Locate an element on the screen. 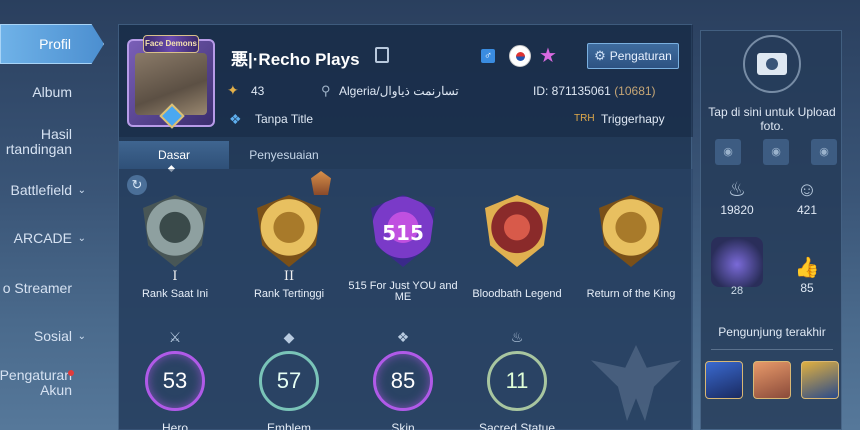 This screenshot has height=430, width=860. rank-tier: I is located at coordinates (175, 276).